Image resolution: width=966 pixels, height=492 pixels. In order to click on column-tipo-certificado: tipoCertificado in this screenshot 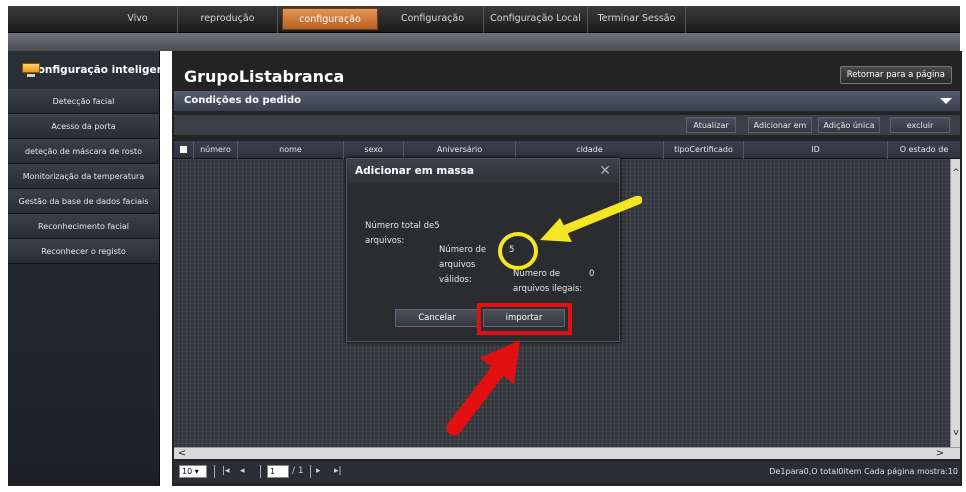, I will do `click(704, 150)`.